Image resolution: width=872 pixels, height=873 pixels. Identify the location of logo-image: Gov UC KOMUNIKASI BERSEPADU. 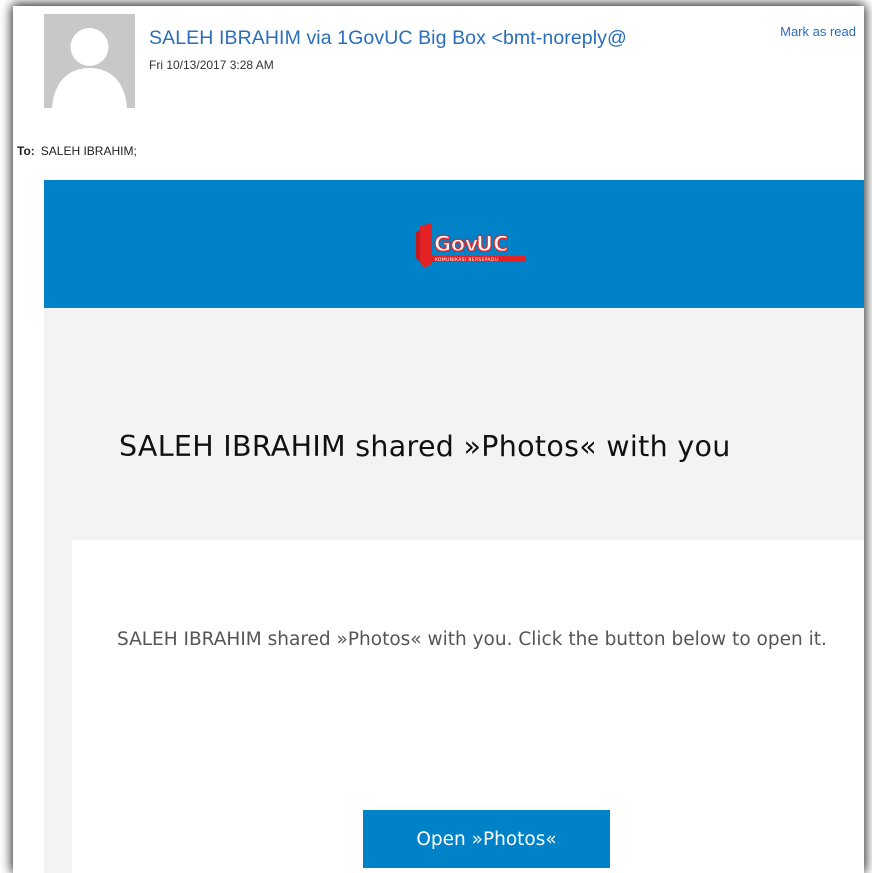
(481, 245).